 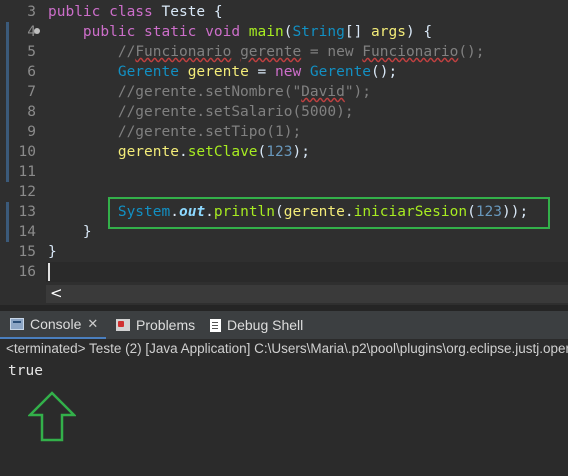 What do you see at coordinates (31, 72) in the screenshot?
I see `line-number: 6` at bounding box center [31, 72].